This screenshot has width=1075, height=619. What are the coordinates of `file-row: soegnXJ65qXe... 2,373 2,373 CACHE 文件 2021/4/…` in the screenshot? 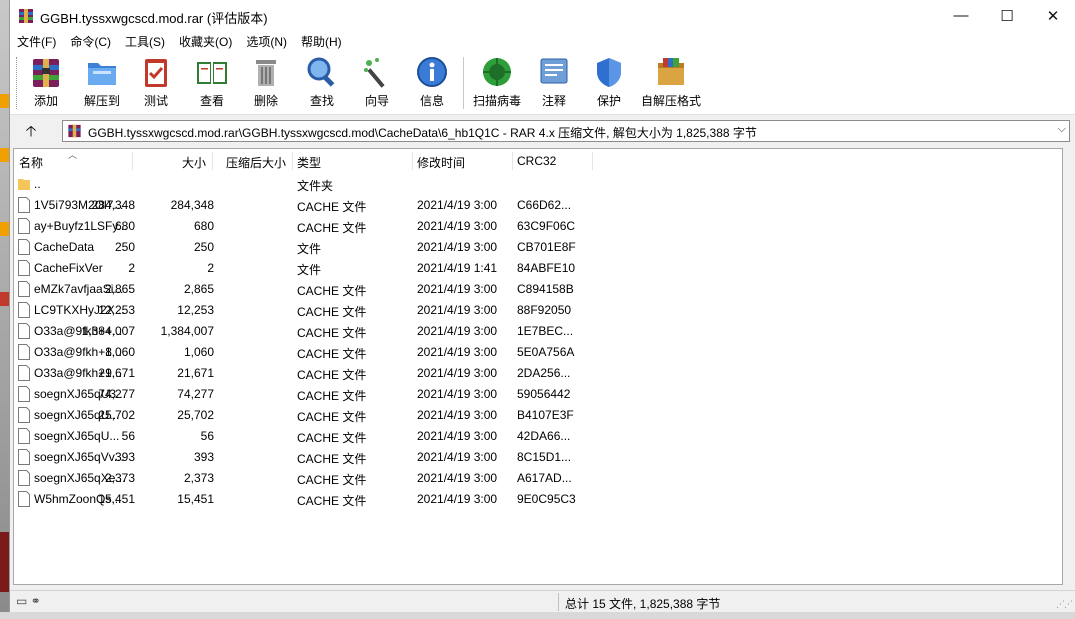 It's located at (538, 478).